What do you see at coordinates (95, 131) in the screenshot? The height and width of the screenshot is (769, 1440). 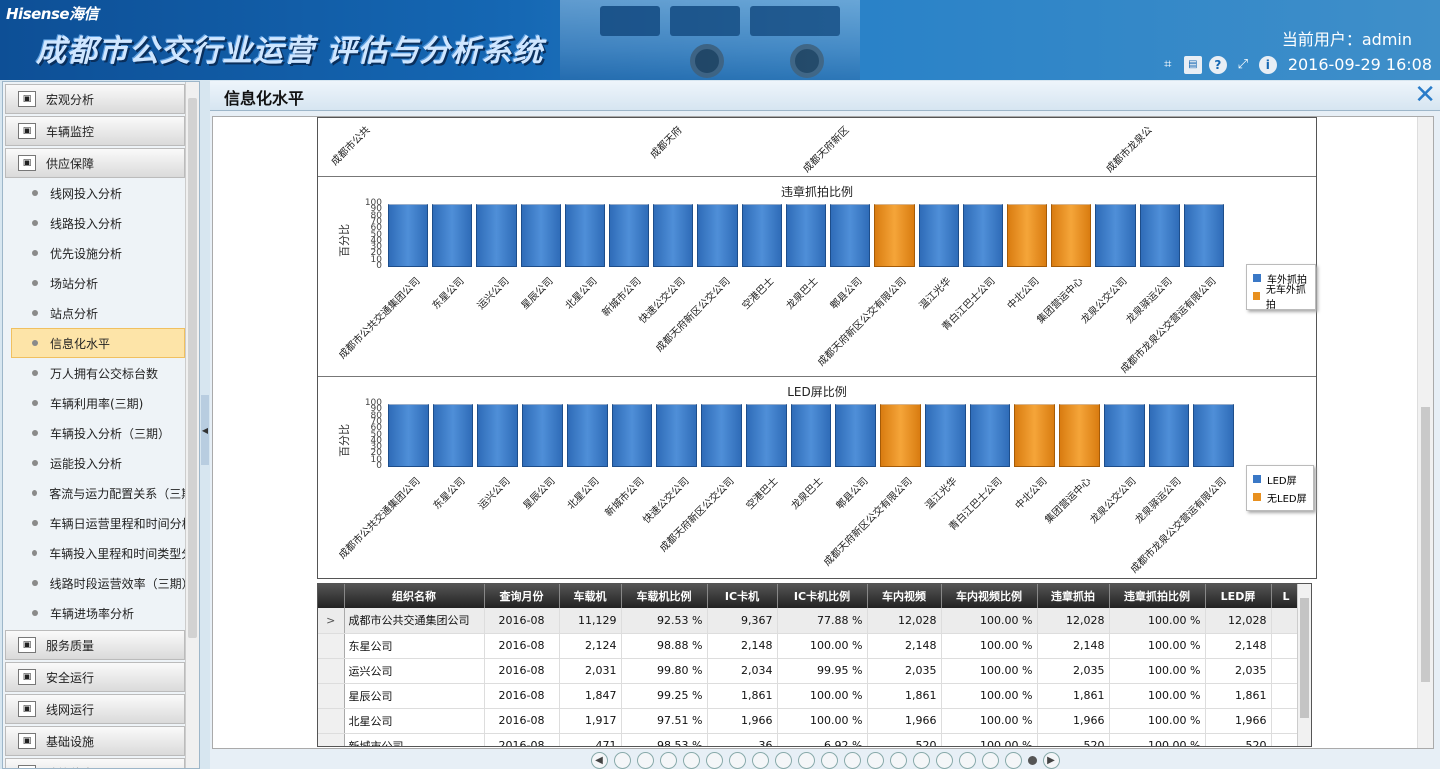 I see `menu-group-top-1: ▣ 车辆监控` at bounding box center [95, 131].